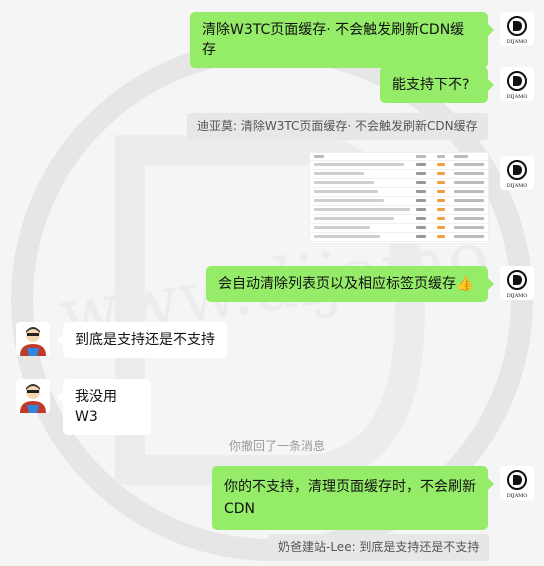 The width and height of the screenshot is (544, 566). I want to click on message-text: 清除W3TC页面缓存· 不会触发刷新CDN缓存, so click(333, 40).